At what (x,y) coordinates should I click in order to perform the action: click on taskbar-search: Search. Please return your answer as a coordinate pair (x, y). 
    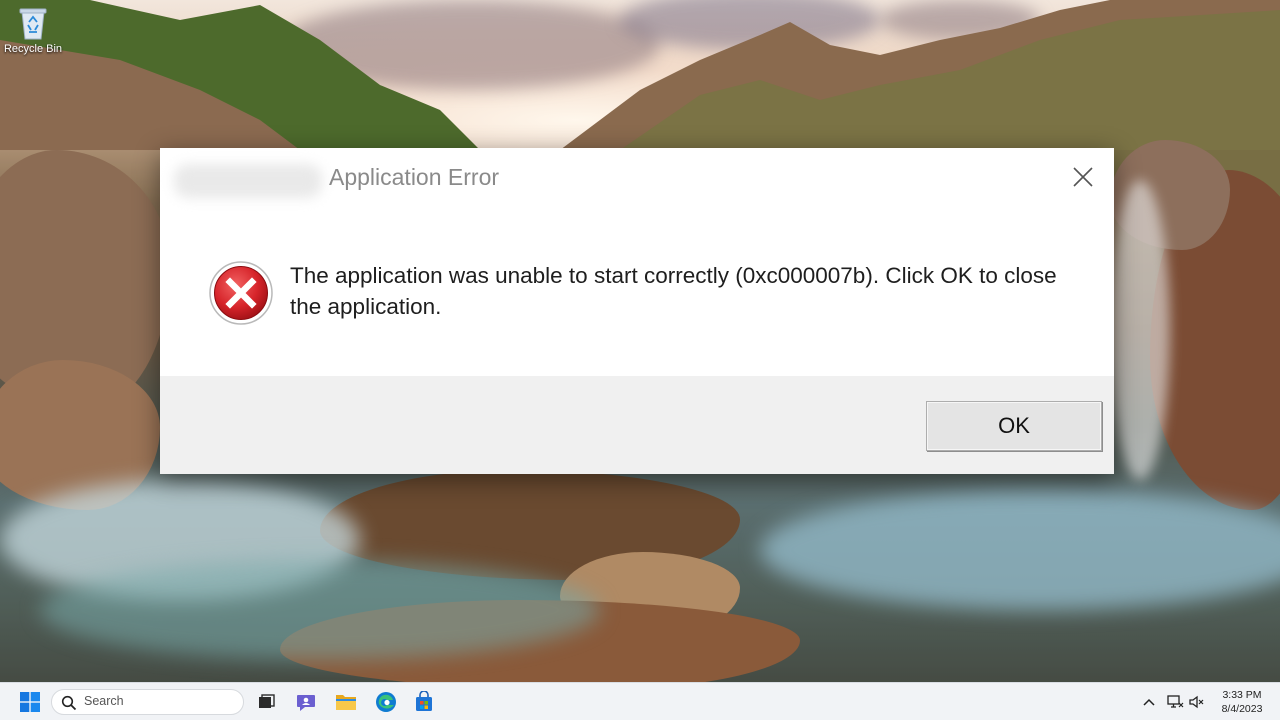
    Looking at the image, I should click on (147, 702).